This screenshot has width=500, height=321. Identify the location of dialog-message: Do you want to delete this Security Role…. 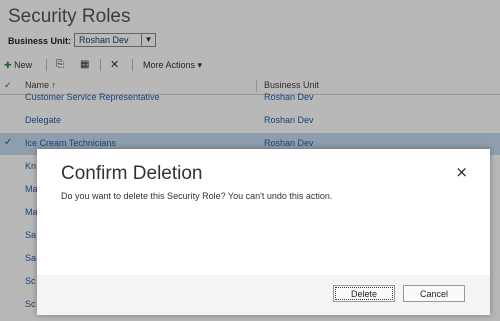
(197, 196).